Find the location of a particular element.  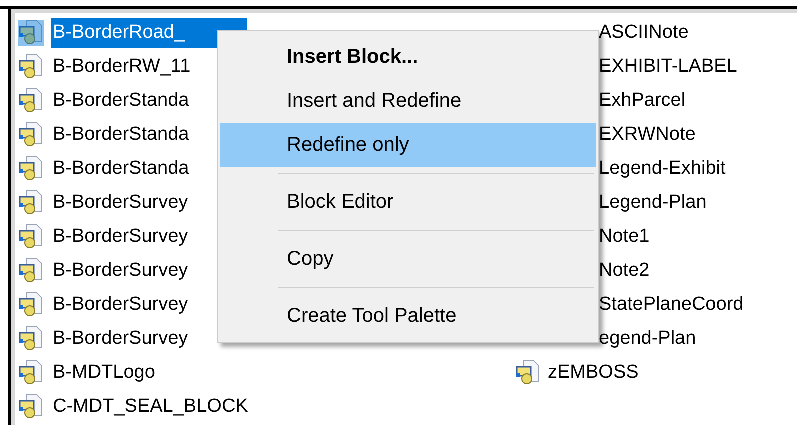

block-name: Legend-Plan is located at coordinates (653, 203).